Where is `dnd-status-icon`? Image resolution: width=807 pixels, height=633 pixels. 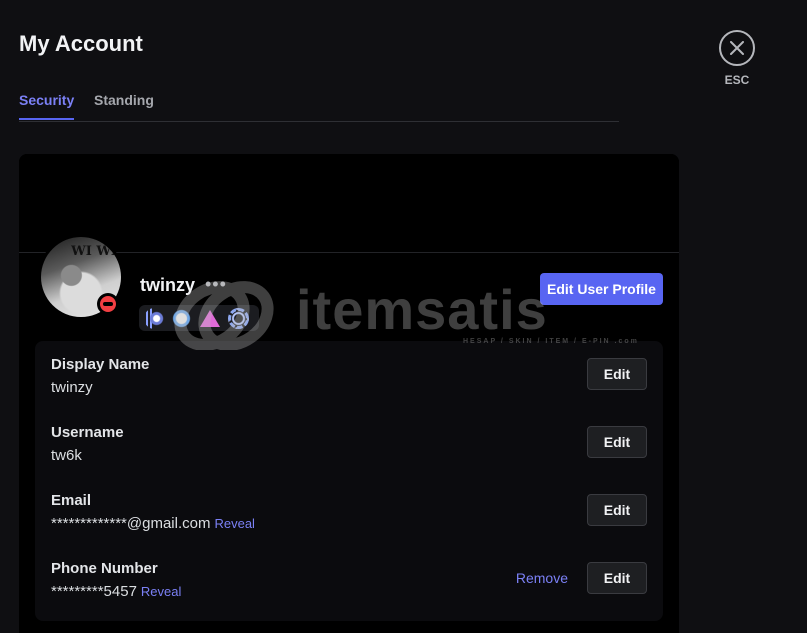
dnd-status-icon is located at coordinates (108, 304).